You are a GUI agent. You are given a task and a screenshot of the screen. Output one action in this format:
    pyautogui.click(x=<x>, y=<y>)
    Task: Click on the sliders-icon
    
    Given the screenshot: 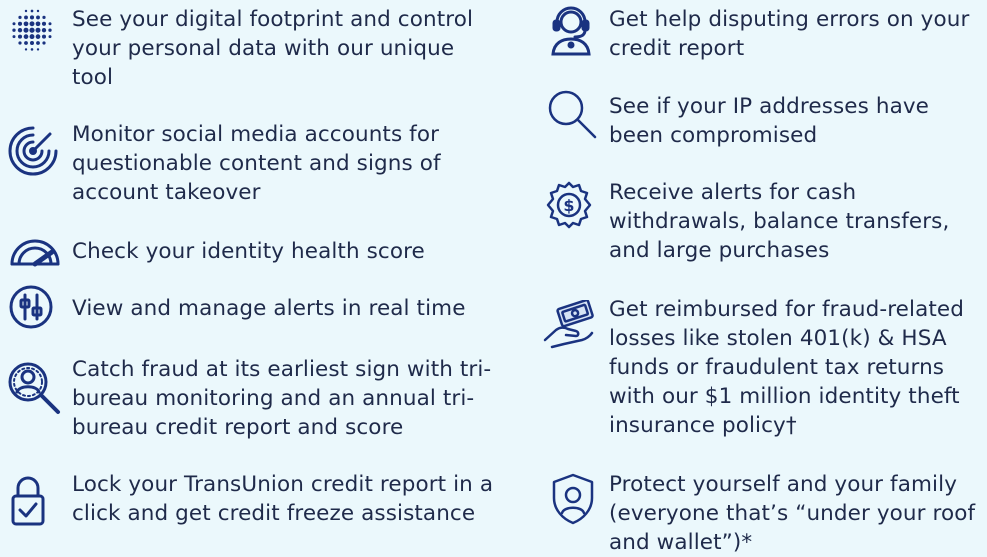 What is the action you would take?
    pyautogui.click(x=31, y=307)
    